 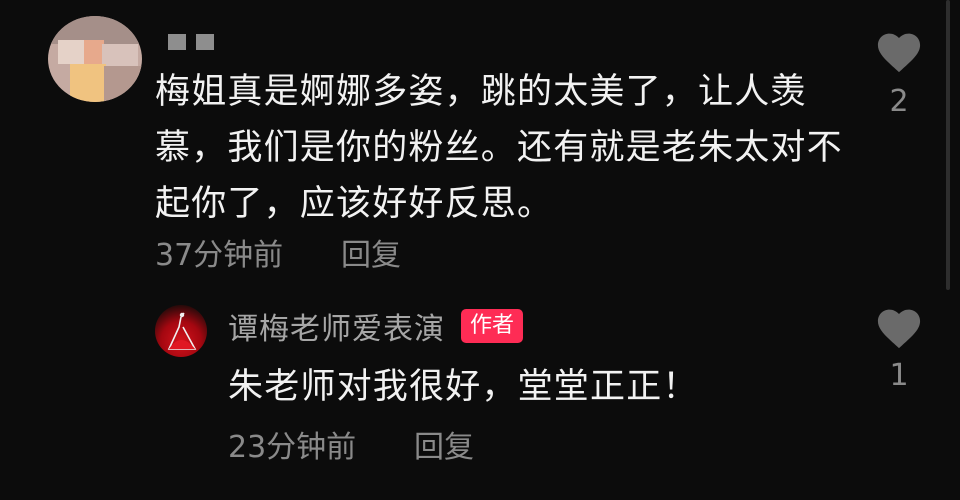 What do you see at coordinates (219, 255) in the screenshot?
I see `comment-timestamp: 37分钟前` at bounding box center [219, 255].